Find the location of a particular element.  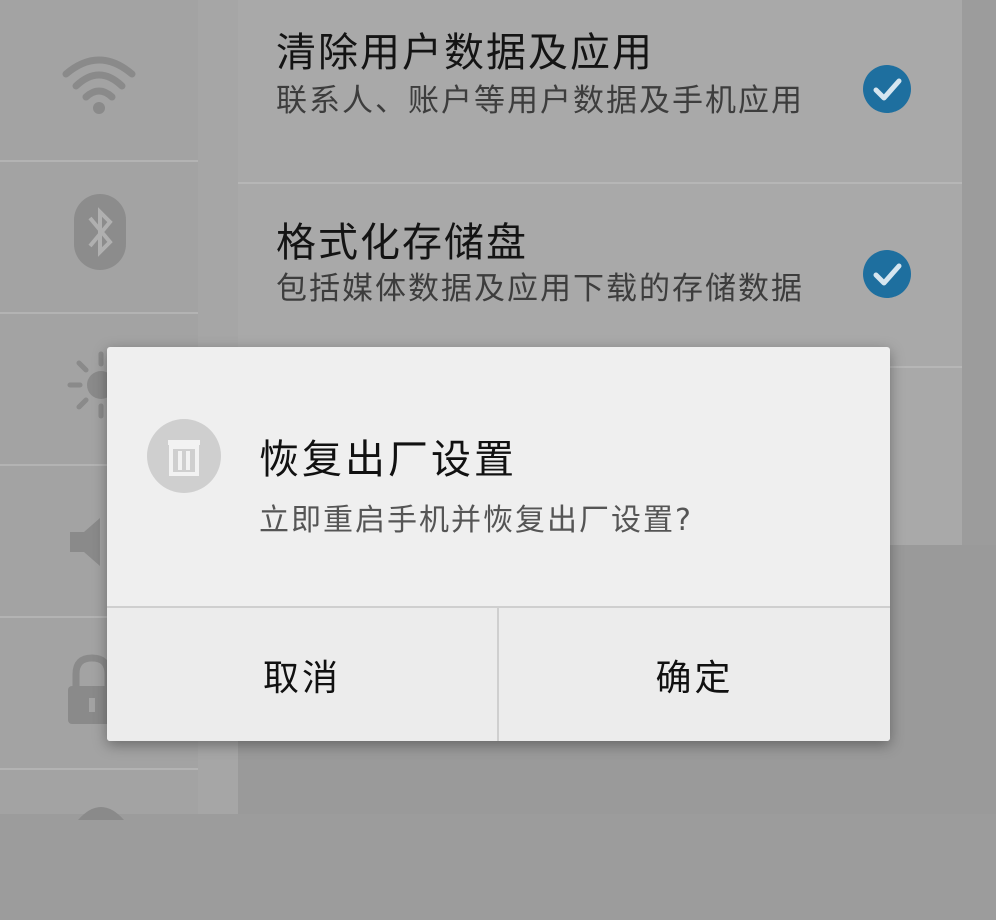

option-clear-user-data: 清除用户数据及应用 联系人、账户等用户数据及手机应用 is located at coordinates (600, 92).